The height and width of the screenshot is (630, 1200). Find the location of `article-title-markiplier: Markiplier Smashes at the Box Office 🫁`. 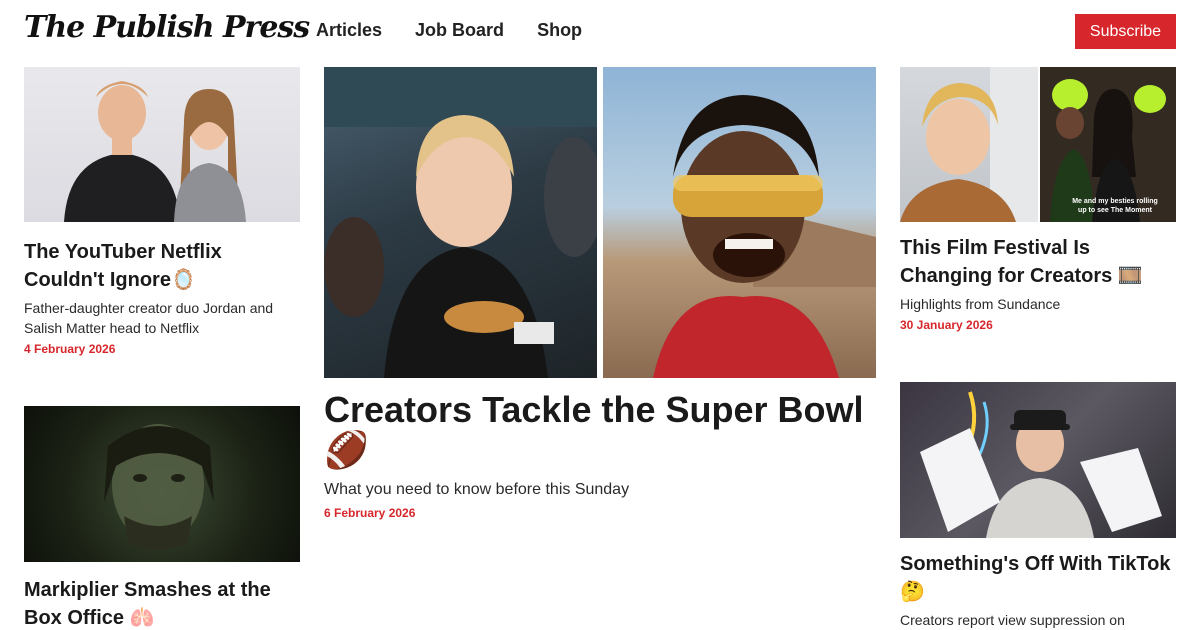

article-title-markiplier: Markiplier Smashes at the Box Office 🫁 is located at coordinates (162, 603).